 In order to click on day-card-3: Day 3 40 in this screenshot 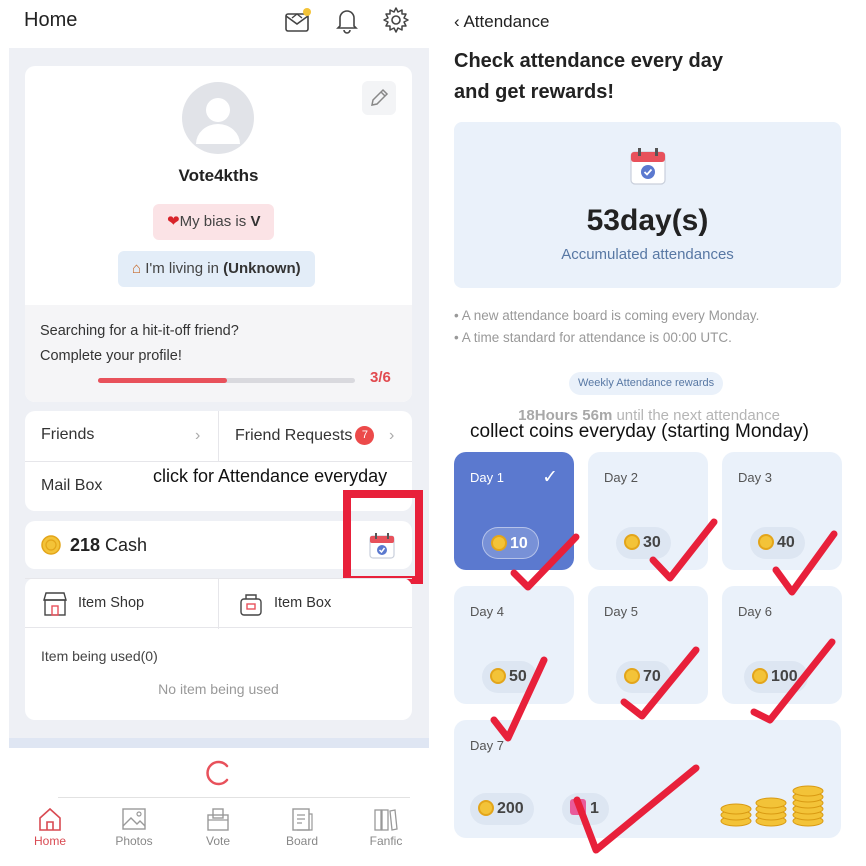, I will do `click(782, 511)`.